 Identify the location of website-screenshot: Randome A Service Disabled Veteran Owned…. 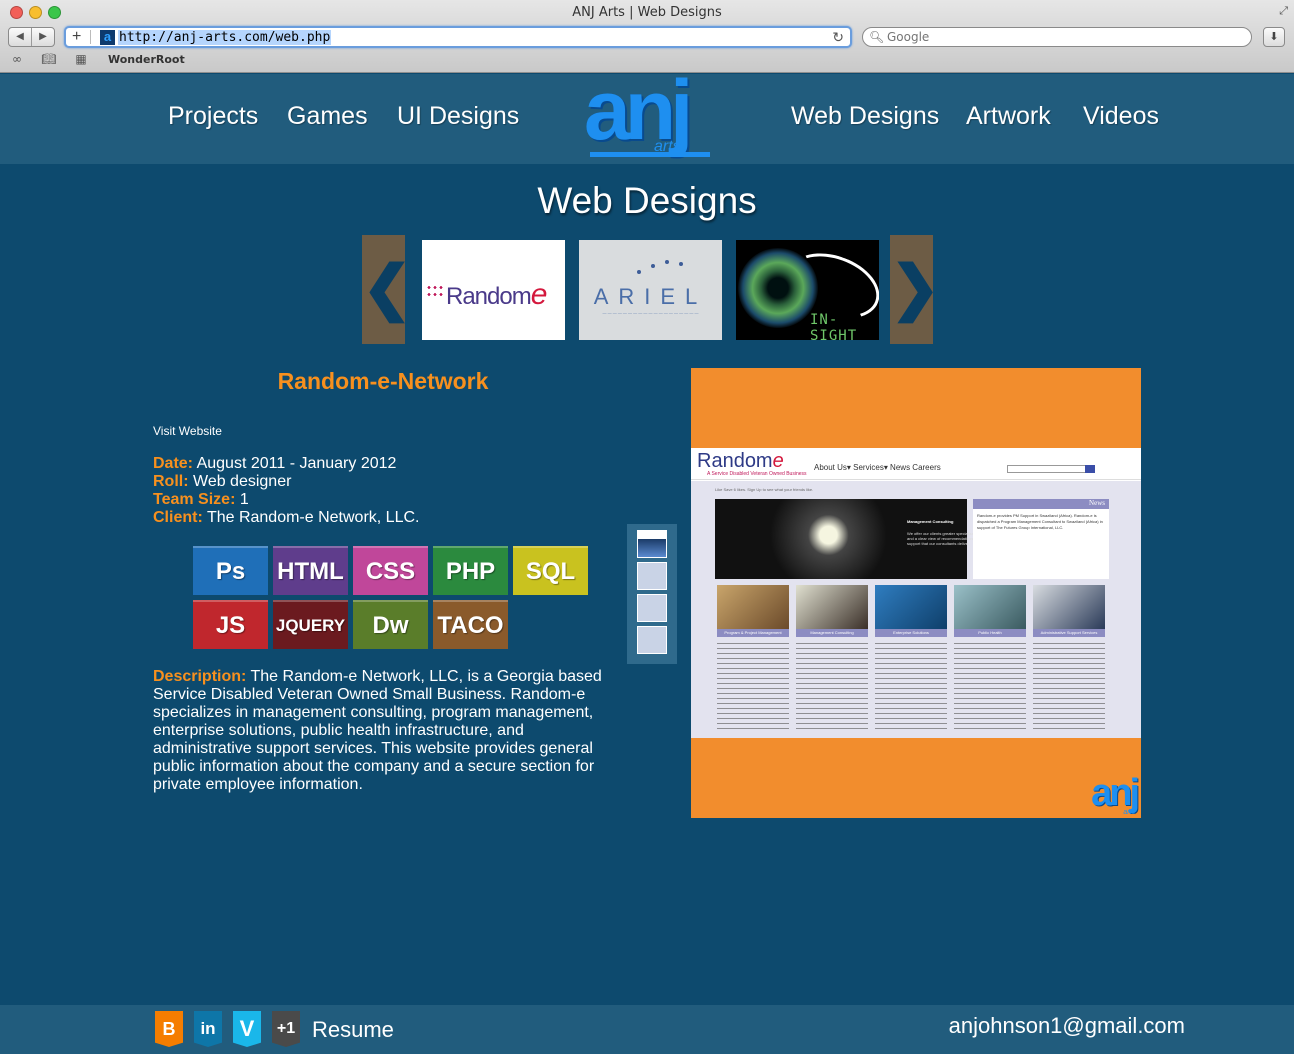
(916, 593).